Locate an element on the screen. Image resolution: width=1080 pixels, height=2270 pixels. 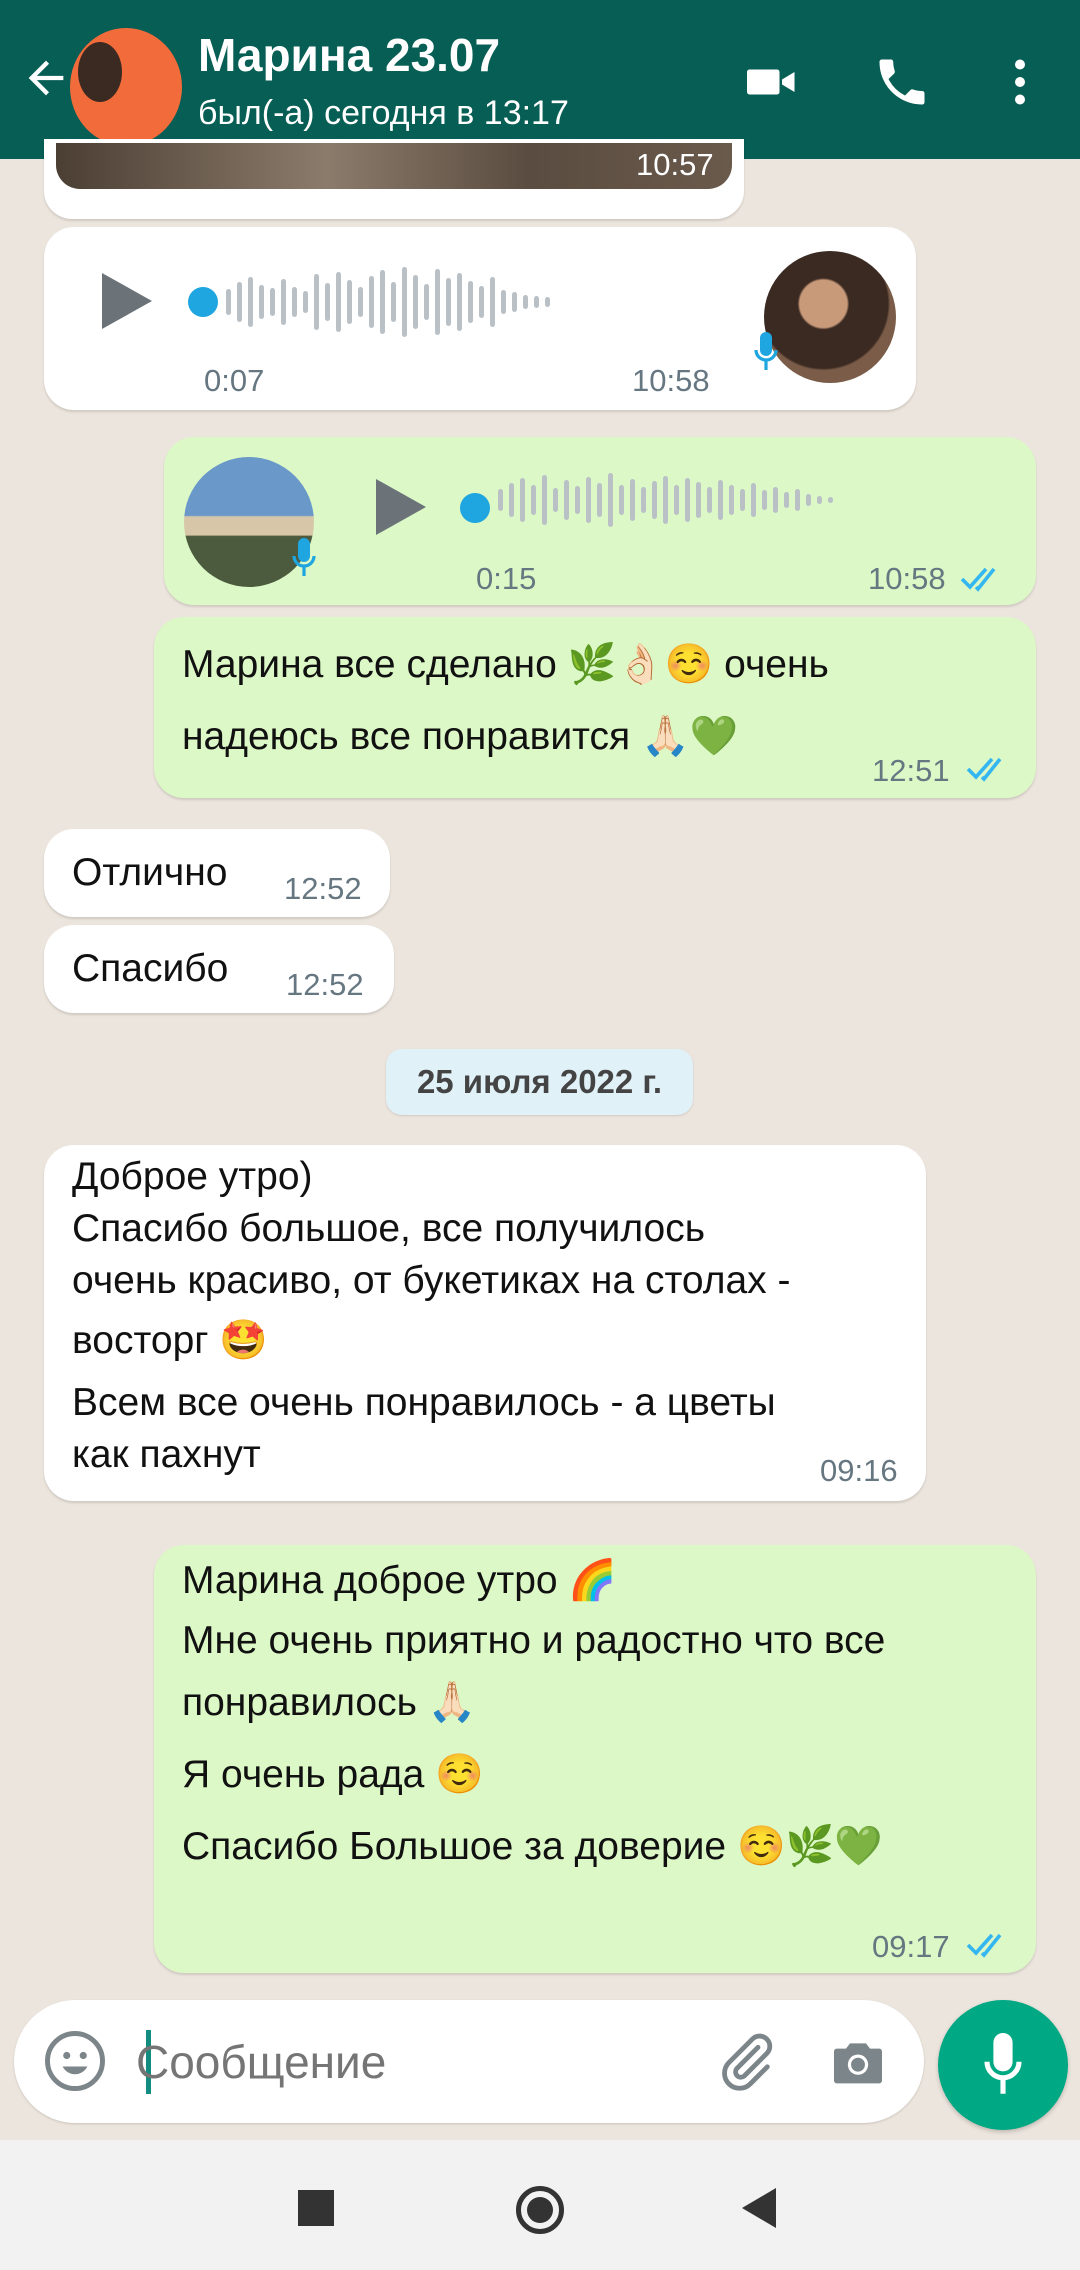
message-time: 09:17 is located at coordinates (911, 1946).